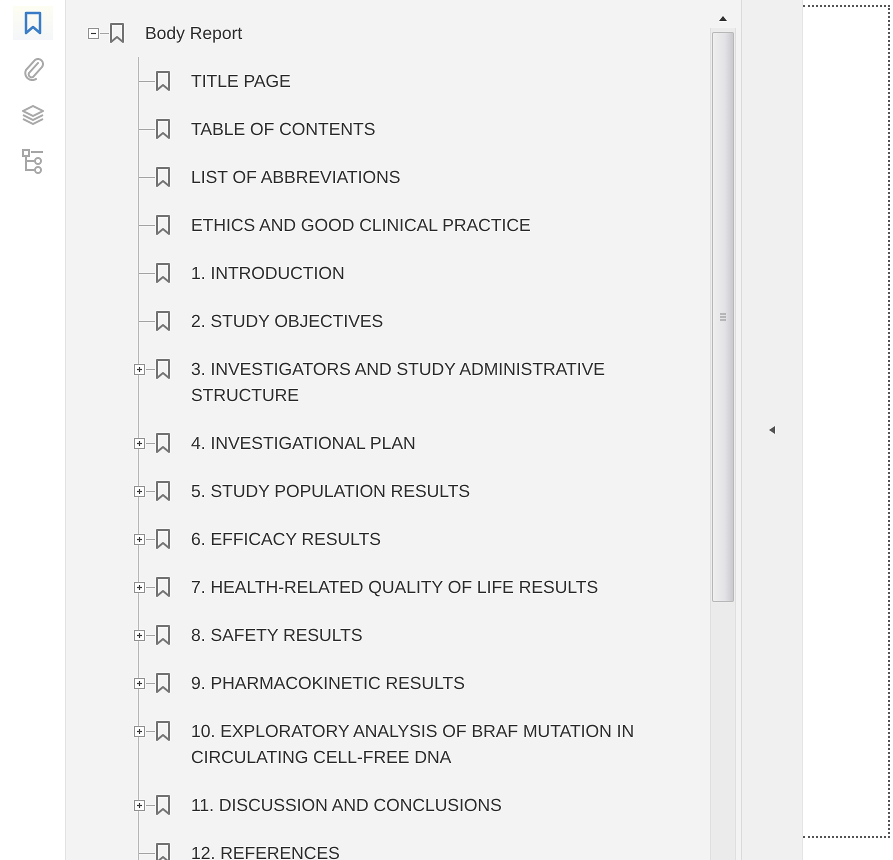 Image resolution: width=893 pixels, height=860 pixels. What do you see at coordinates (280, 635) in the screenshot?
I see `bookmark-item: 8. SAFETY RESULTS` at bounding box center [280, 635].